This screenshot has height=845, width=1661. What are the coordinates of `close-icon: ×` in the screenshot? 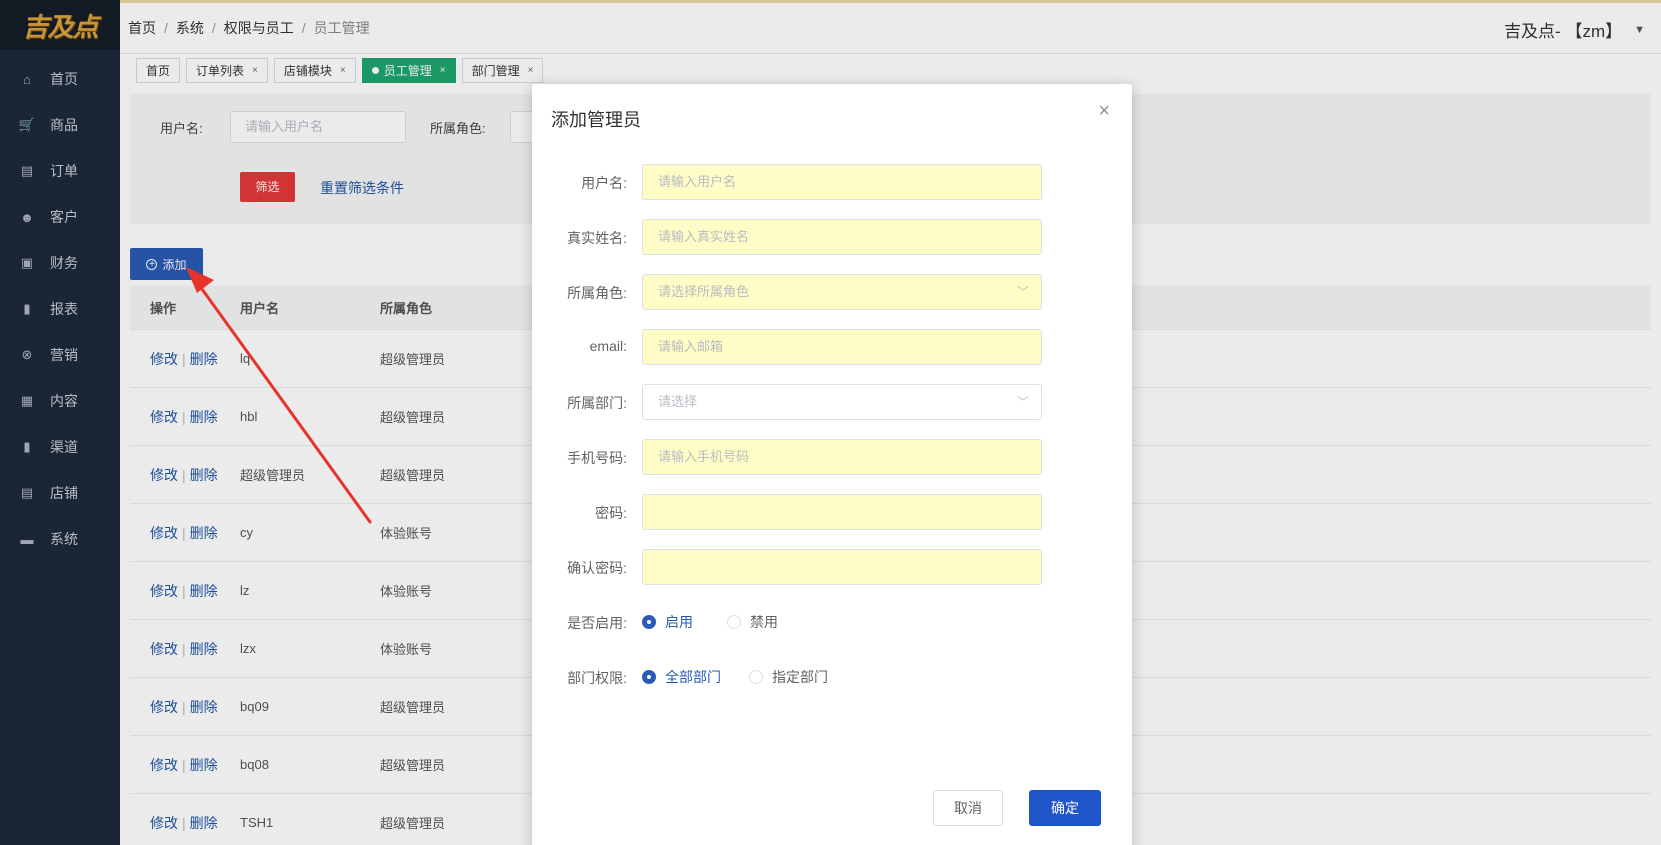 It's located at (1104, 111).